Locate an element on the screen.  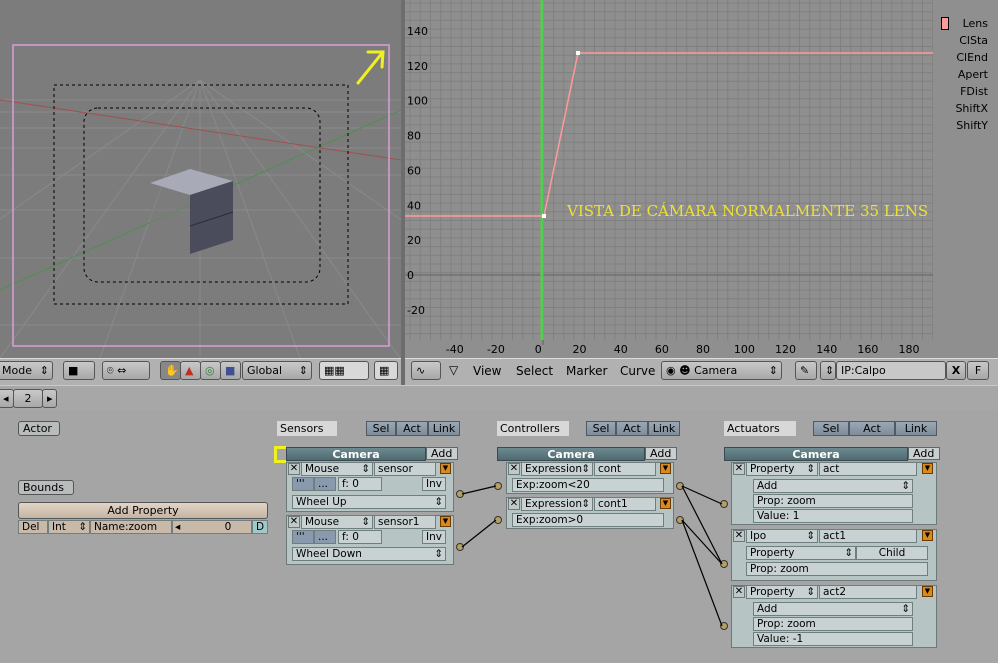
frame-prev-button: ◂ is located at coordinates (7, 398).